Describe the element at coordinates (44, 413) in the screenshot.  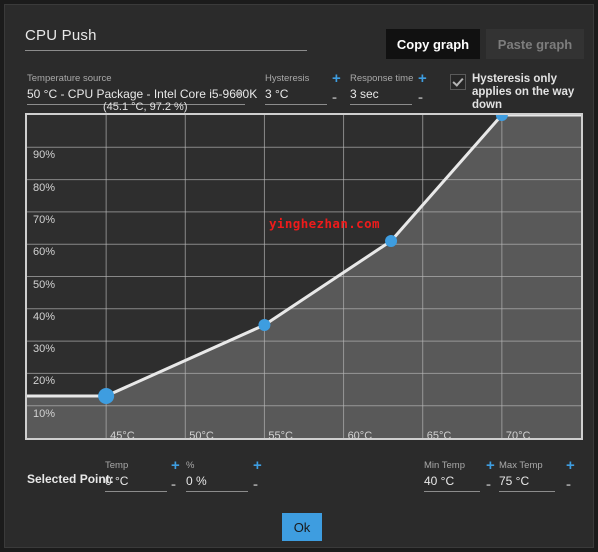
I see `y-axis-tick-label: 10%` at that location.